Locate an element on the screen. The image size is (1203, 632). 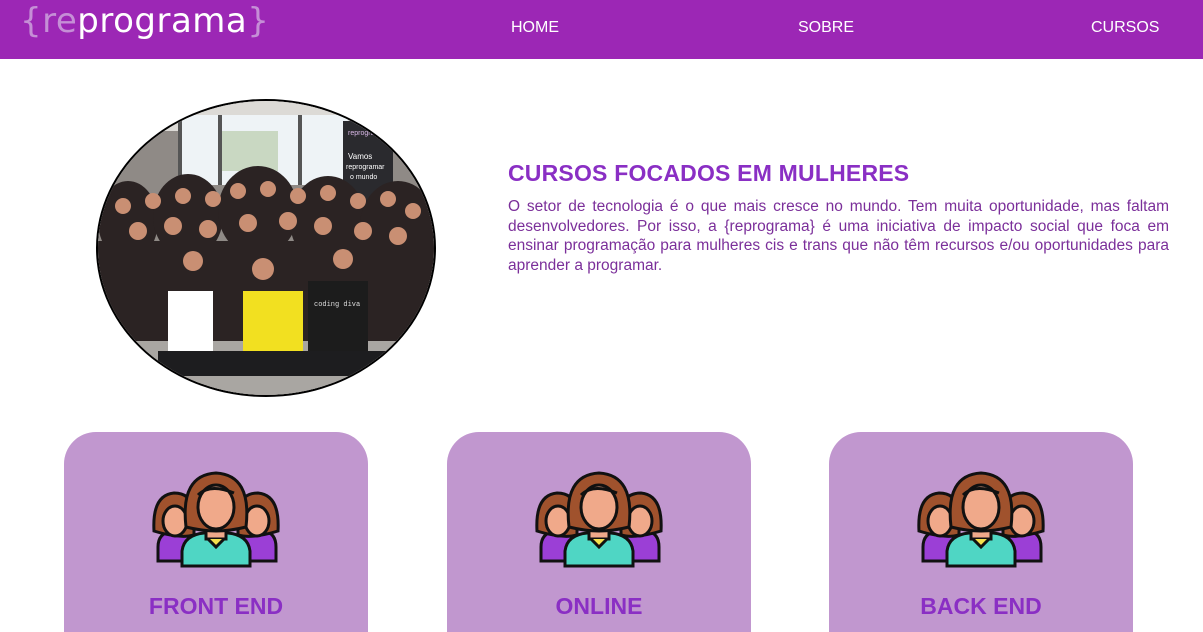
logo-close-brace: } is located at coordinates (258, 21).